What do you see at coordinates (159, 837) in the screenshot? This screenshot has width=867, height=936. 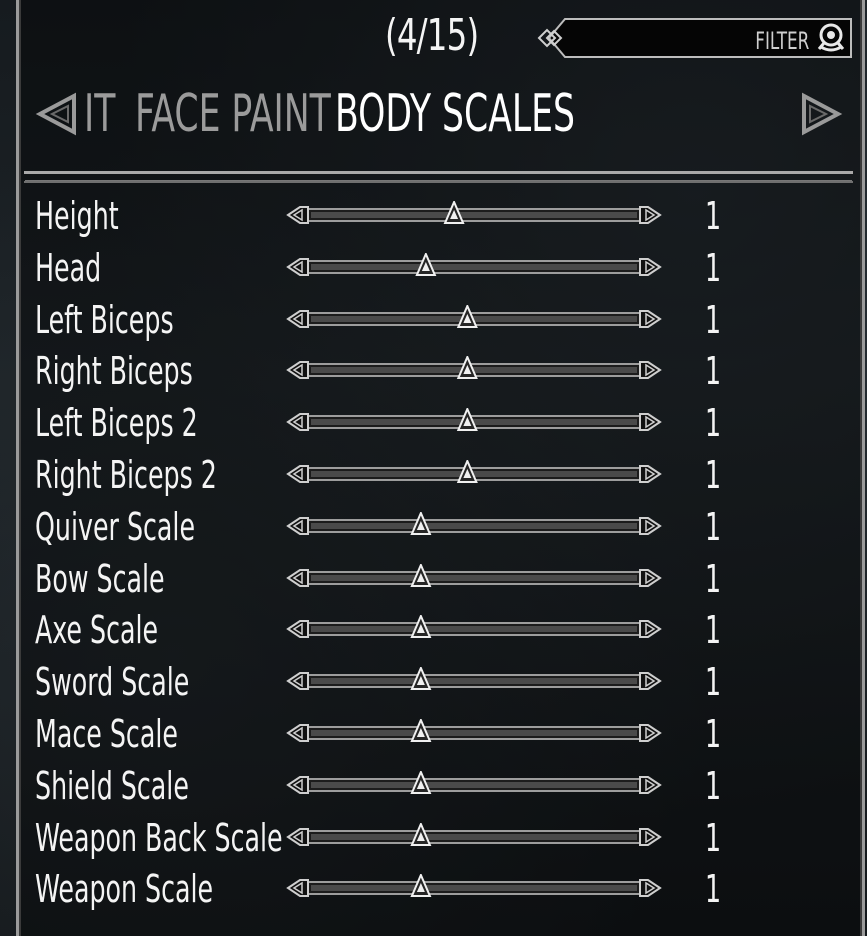 I see `slider-label: Weapon Back Scale` at bounding box center [159, 837].